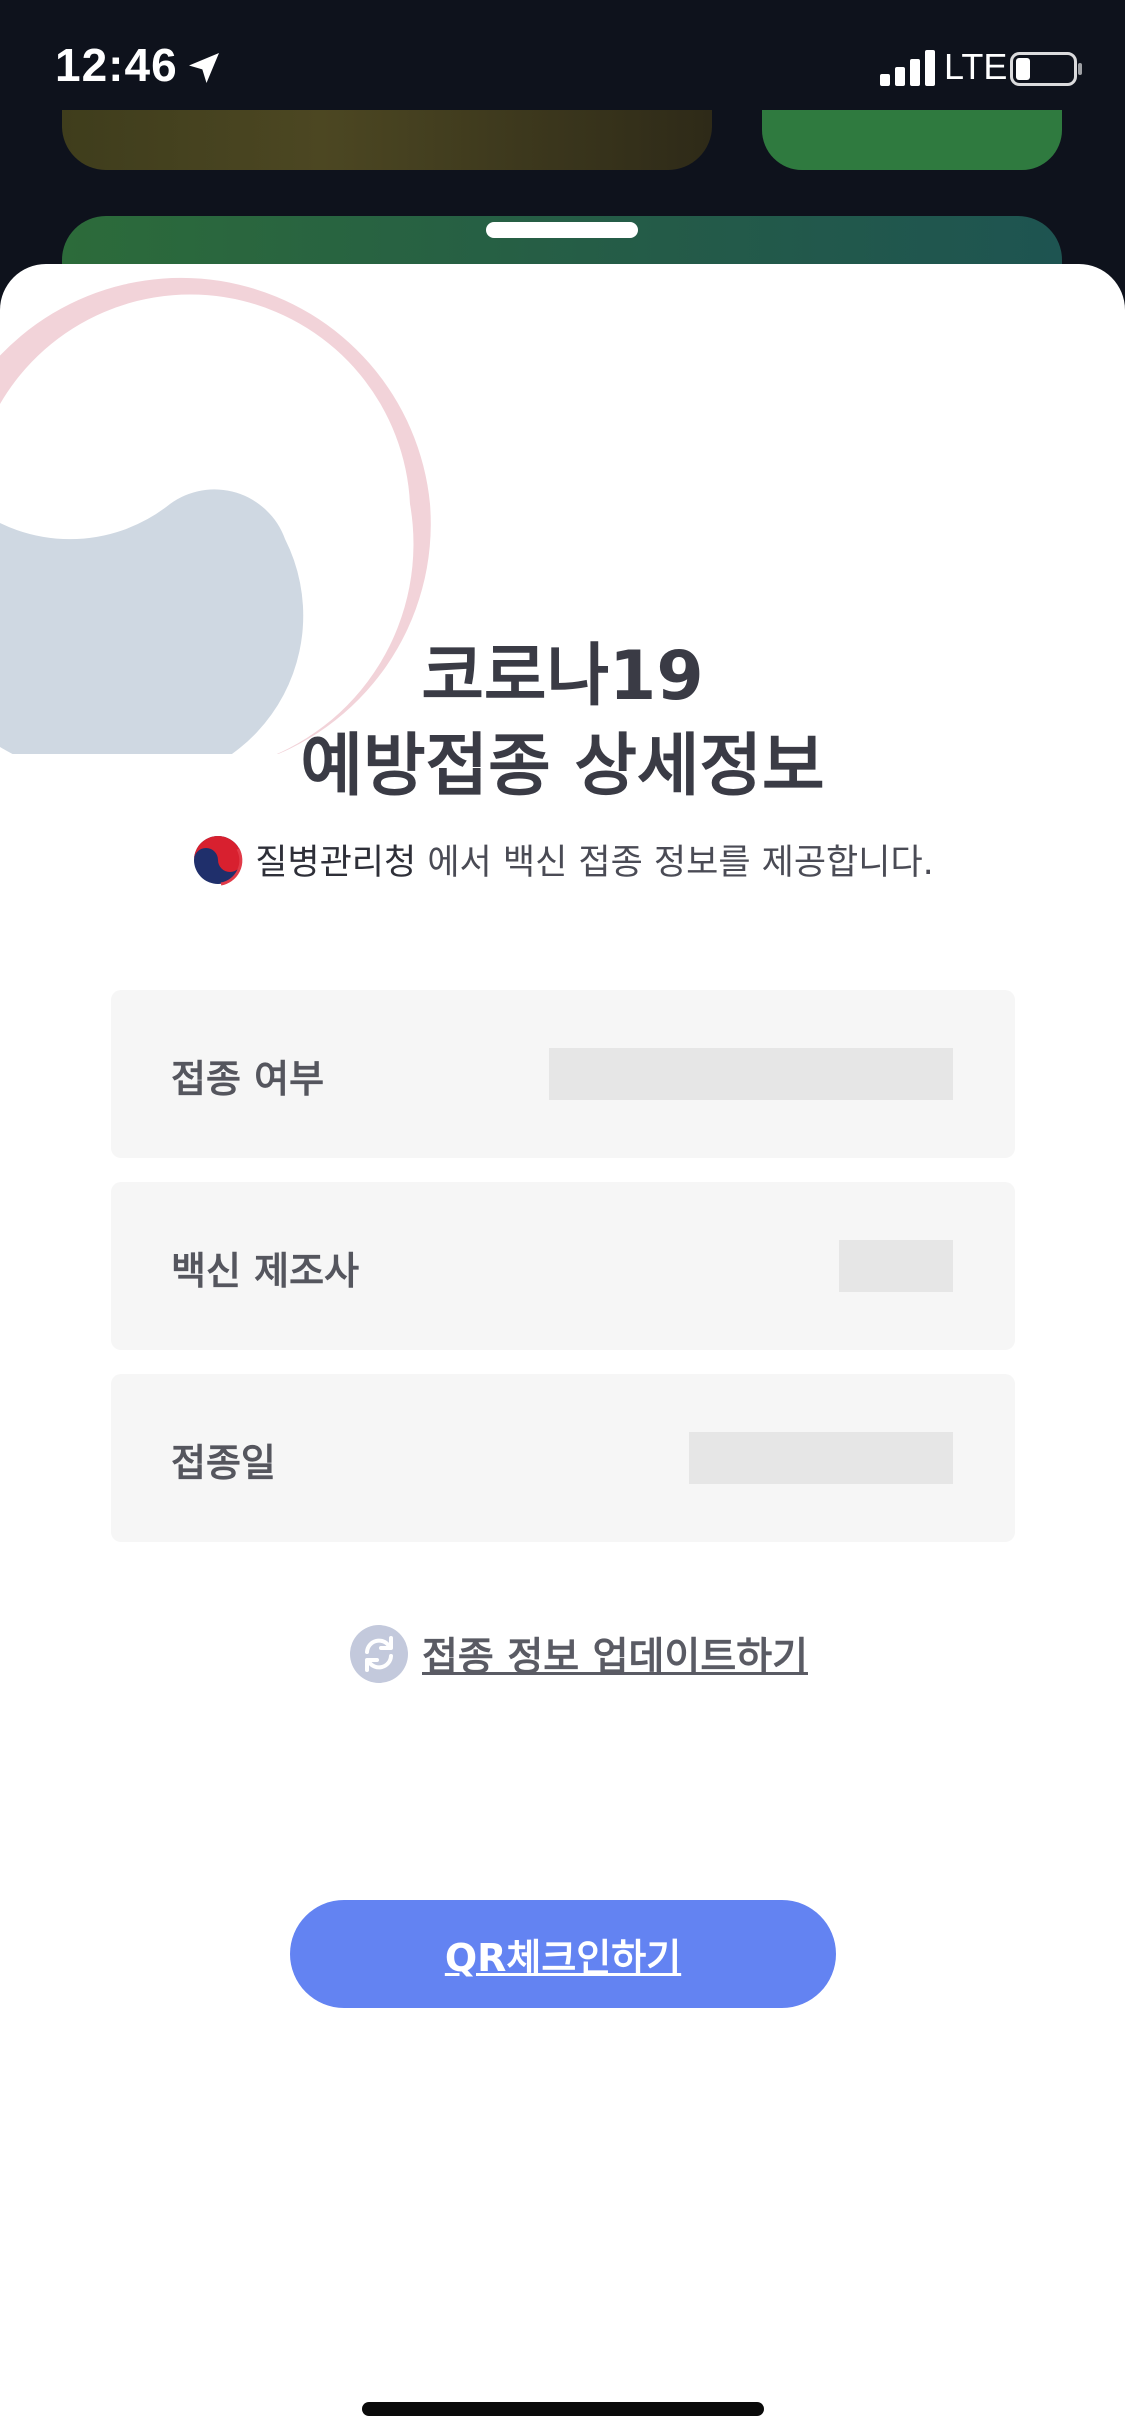  Describe the element at coordinates (379, 1654) in the screenshot. I see `refresh-icon` at that location.